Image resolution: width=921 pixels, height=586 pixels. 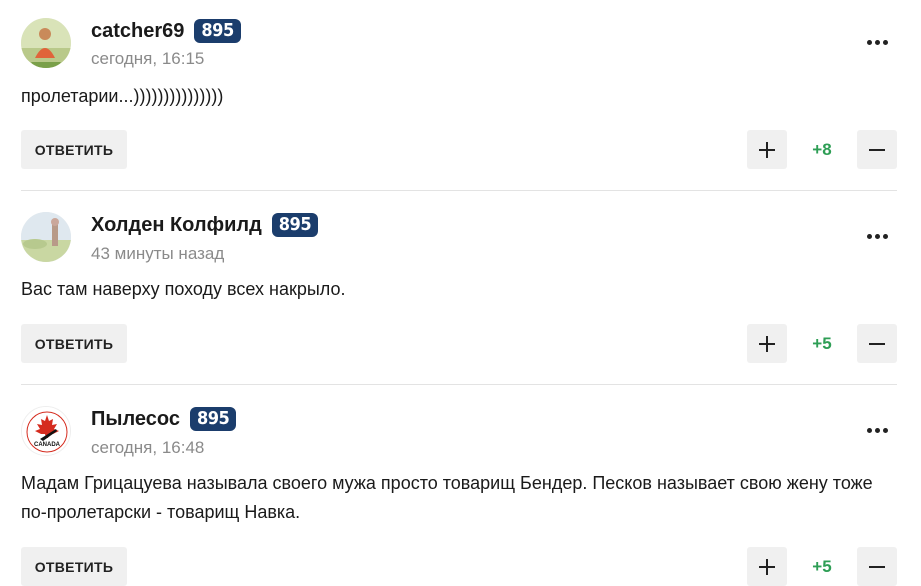 I want to click on comment-time: сегодня, 16:48, so click(x=148, y=447).